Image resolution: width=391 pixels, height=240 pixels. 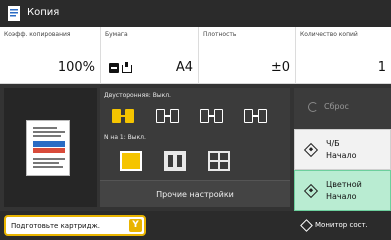 What do you see at coordinates (37, 34) in the screenshot?
I see `copy-ratio-label: Коэфф. копирования` at bounding box center [37, 34].